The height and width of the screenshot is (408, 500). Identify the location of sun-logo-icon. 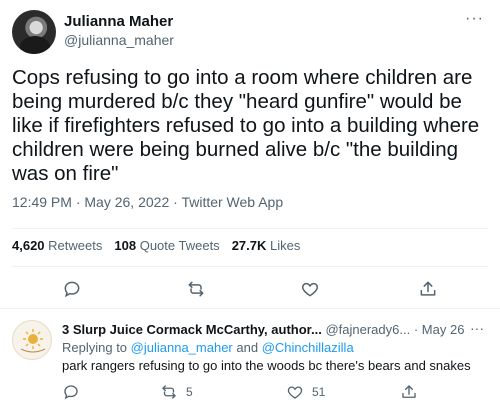
(33, 341).